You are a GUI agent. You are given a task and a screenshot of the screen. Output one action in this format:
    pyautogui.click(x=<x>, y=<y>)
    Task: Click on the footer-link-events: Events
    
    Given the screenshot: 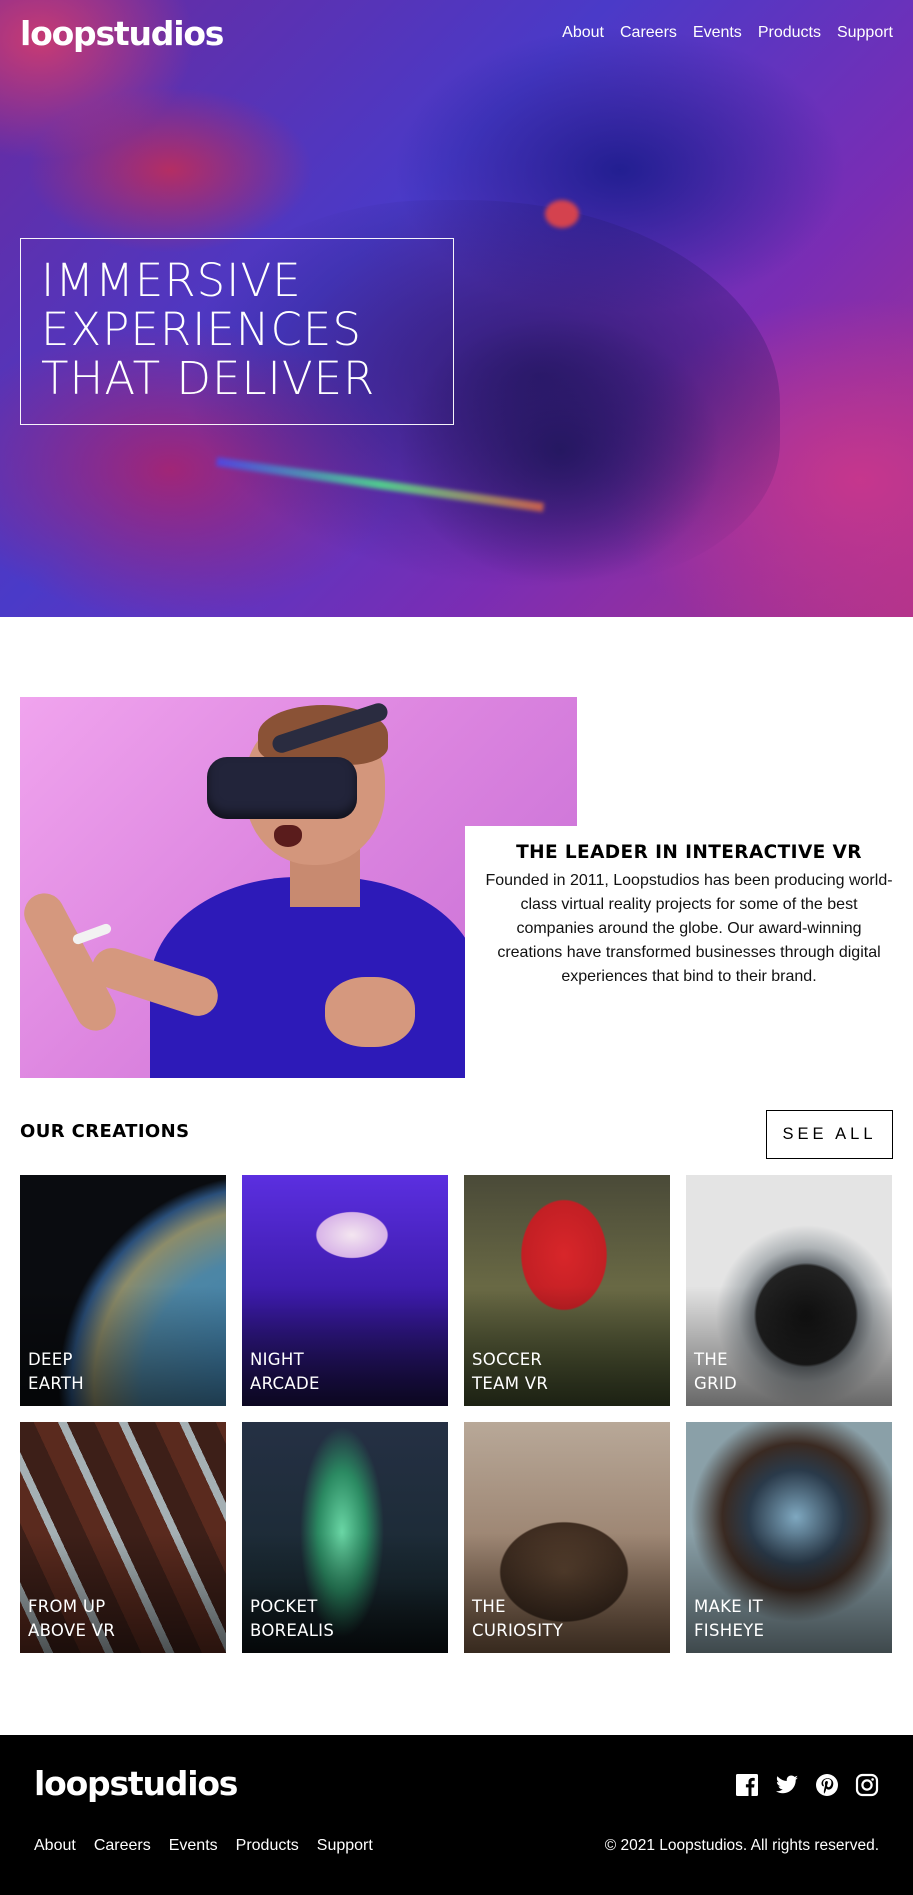 What is the action you would take?
    pyautogui.click(x=193, y=1846)
    